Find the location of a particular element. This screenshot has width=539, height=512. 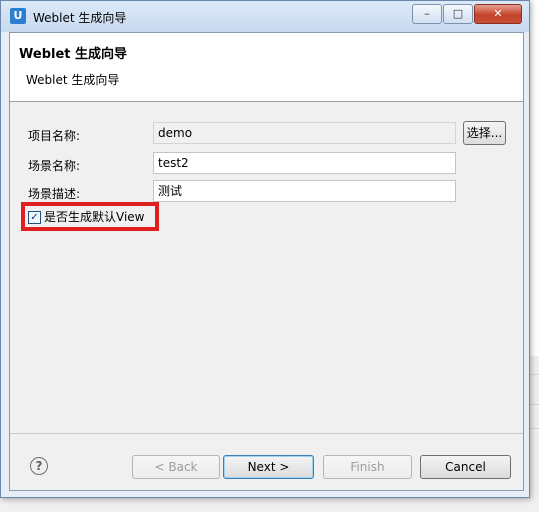

banner-description: Weblet 生成向导 is located at coordinates (73, 80).